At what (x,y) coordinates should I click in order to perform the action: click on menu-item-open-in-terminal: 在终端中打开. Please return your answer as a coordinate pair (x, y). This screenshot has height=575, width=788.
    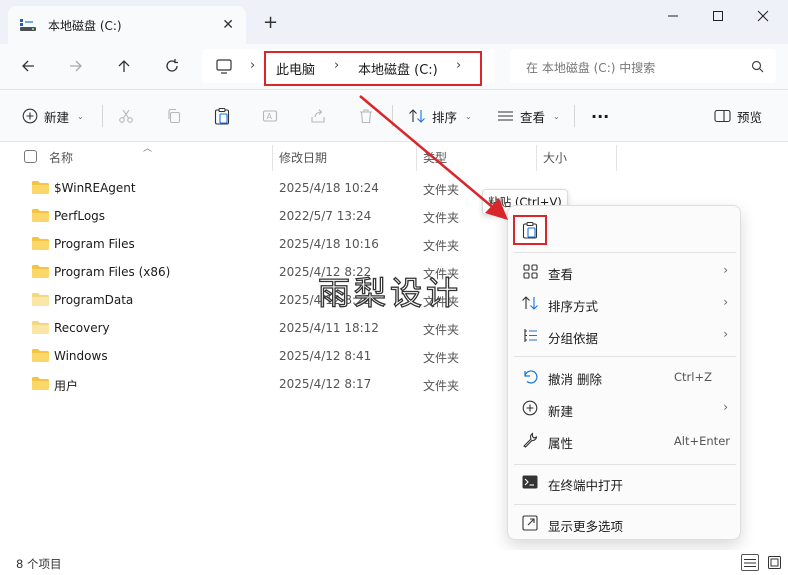
    Looking at the image, I should click on (625, 482).